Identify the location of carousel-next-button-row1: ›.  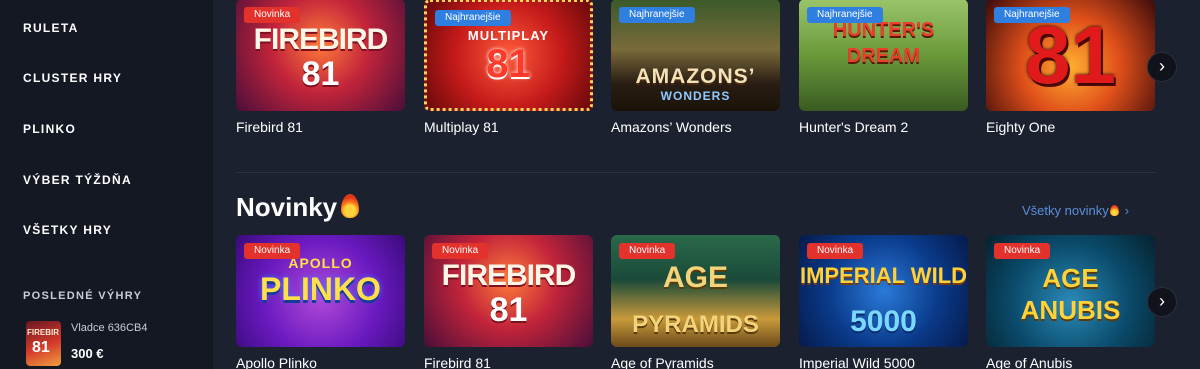
(1162, 67).